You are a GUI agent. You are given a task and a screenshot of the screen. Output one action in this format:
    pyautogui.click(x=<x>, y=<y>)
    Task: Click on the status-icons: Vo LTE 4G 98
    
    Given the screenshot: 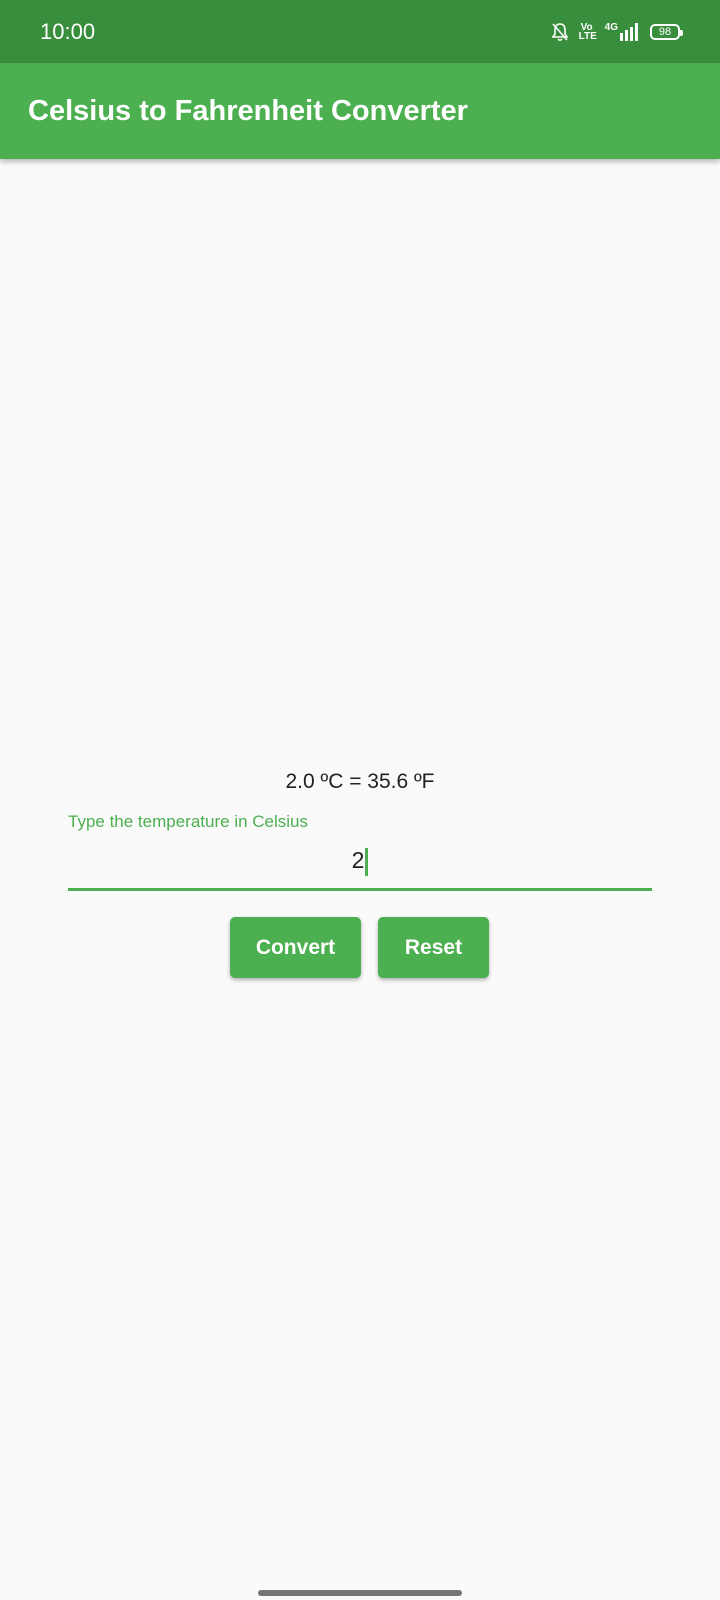 What is the action you would take?
    pyautogui.click(x=617, y=32)
    